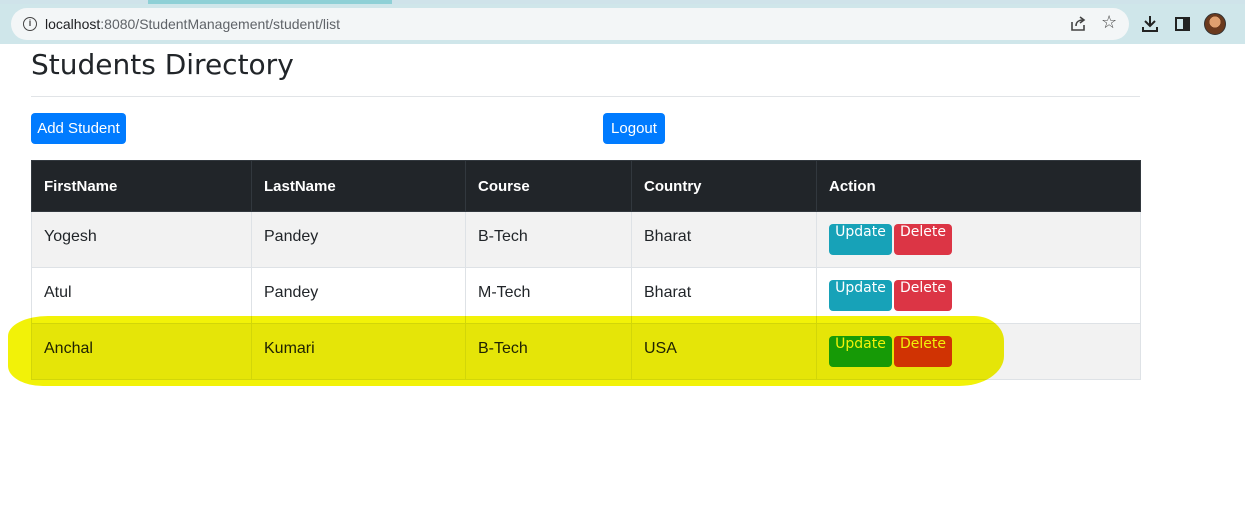 The height and width of the screenshot is (517, 1245). What do you see at coordinates (141, 351) in the screenshot?
I see `cell-firstname: Anchal` at bounding box center [141, 351].